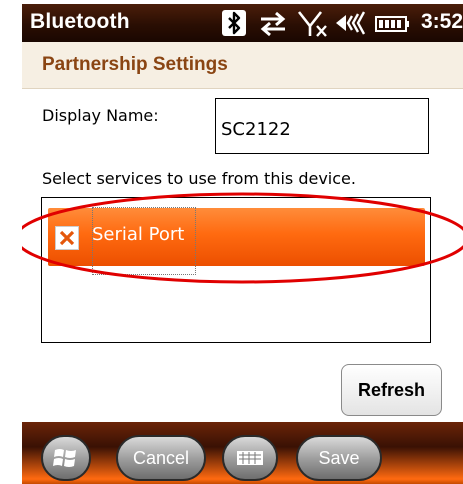 The width and height of the screenshot is (463, 484). I want to click on display-name-input: SC2122, so click(322, 126).